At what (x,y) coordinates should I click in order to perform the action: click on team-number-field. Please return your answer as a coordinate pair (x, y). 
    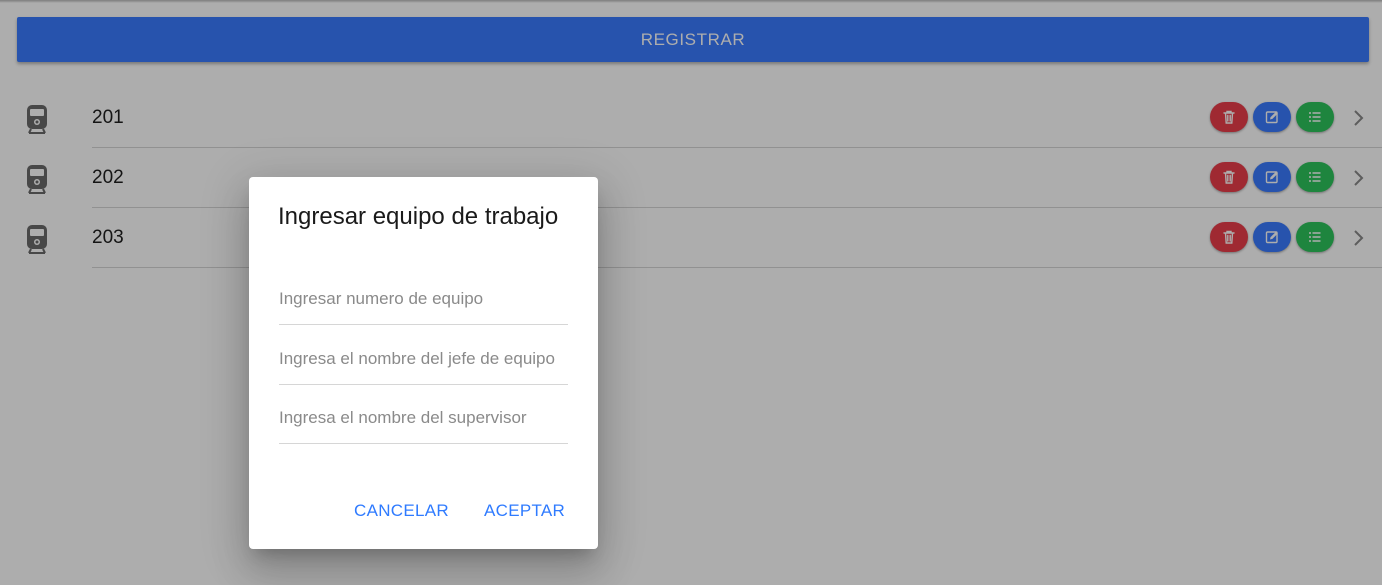
    Looking at the image, I should click on (423, 304).